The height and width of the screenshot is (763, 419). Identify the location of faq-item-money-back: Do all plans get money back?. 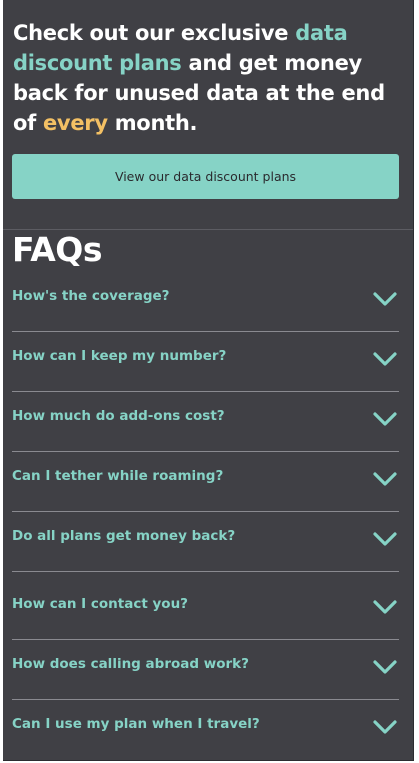
(205, 542).